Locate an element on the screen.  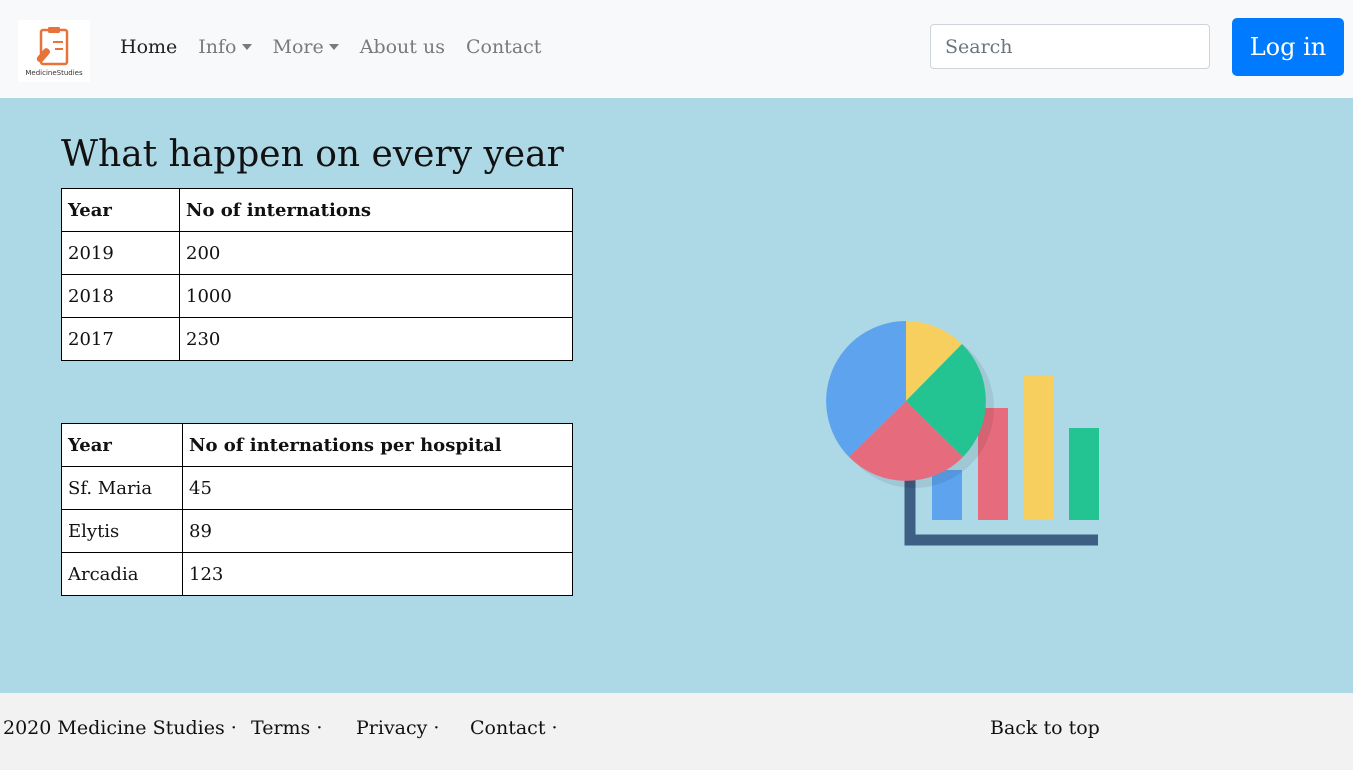
table-header-cell: No of internations per hospital is located at coordinates (377, 445).